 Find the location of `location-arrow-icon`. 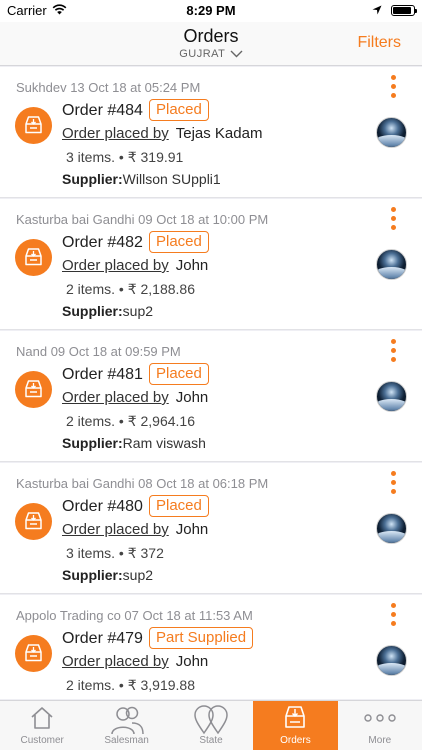

location-arrow-icon is located at coordinates (377, 10).